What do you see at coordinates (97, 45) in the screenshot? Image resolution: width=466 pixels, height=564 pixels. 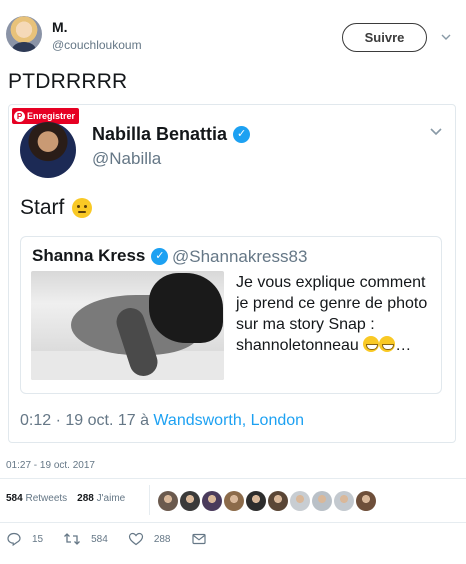 I see `author-handle: @couchloukoum` at bounding box center [97, 45].